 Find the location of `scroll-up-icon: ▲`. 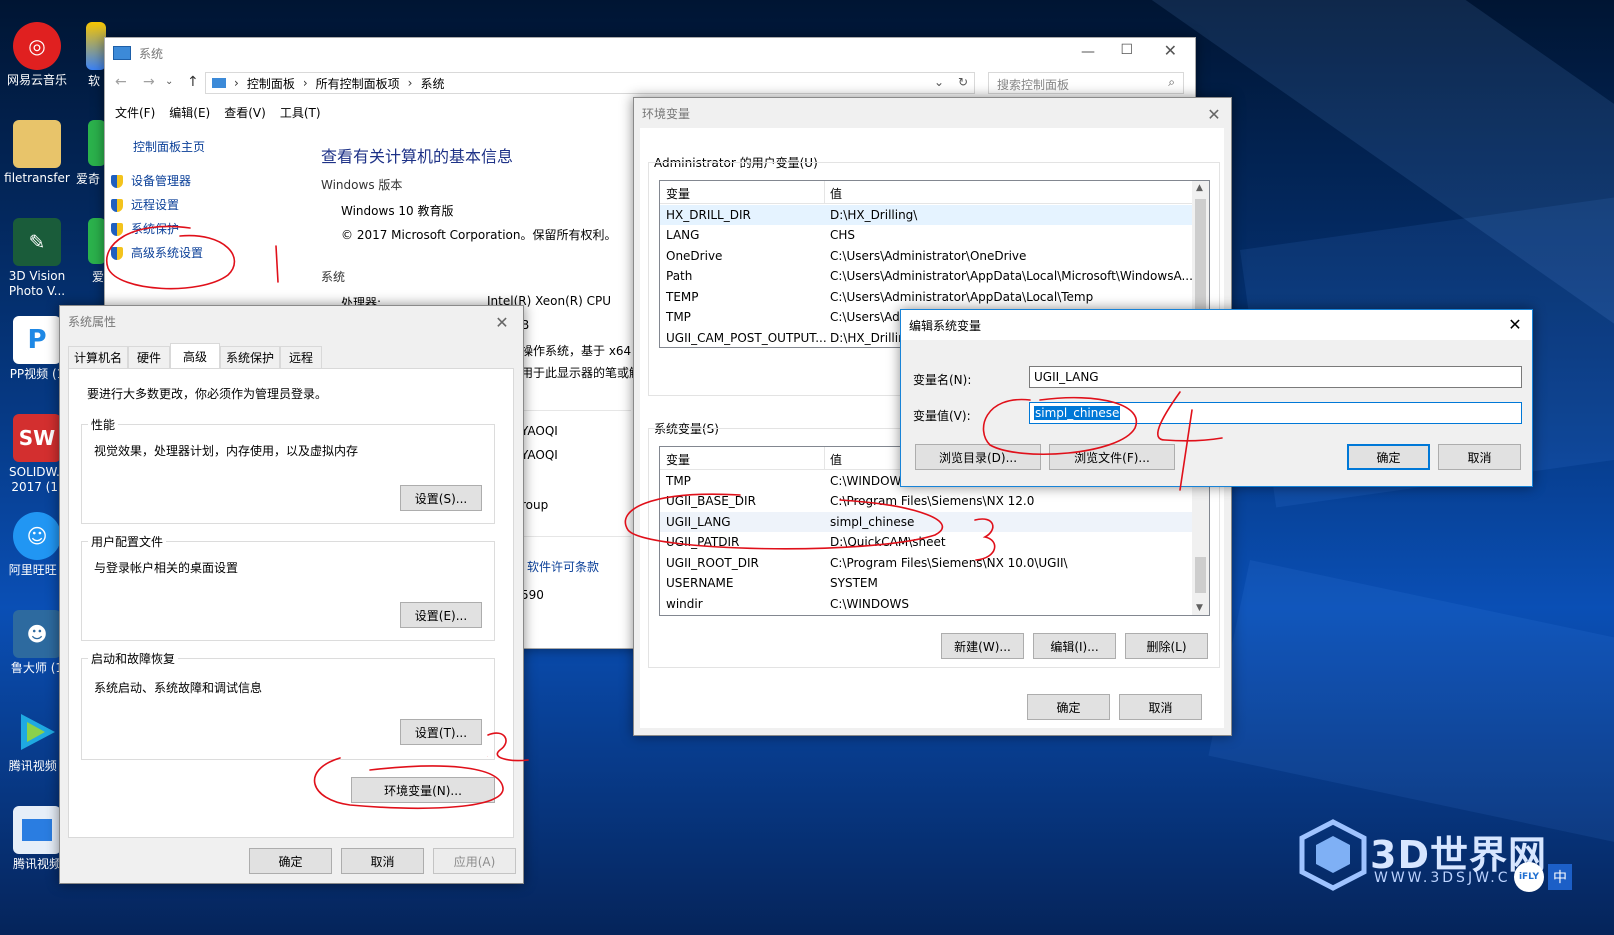

scroll-up-icon: ▲ is located at coordinates (1199, 188).